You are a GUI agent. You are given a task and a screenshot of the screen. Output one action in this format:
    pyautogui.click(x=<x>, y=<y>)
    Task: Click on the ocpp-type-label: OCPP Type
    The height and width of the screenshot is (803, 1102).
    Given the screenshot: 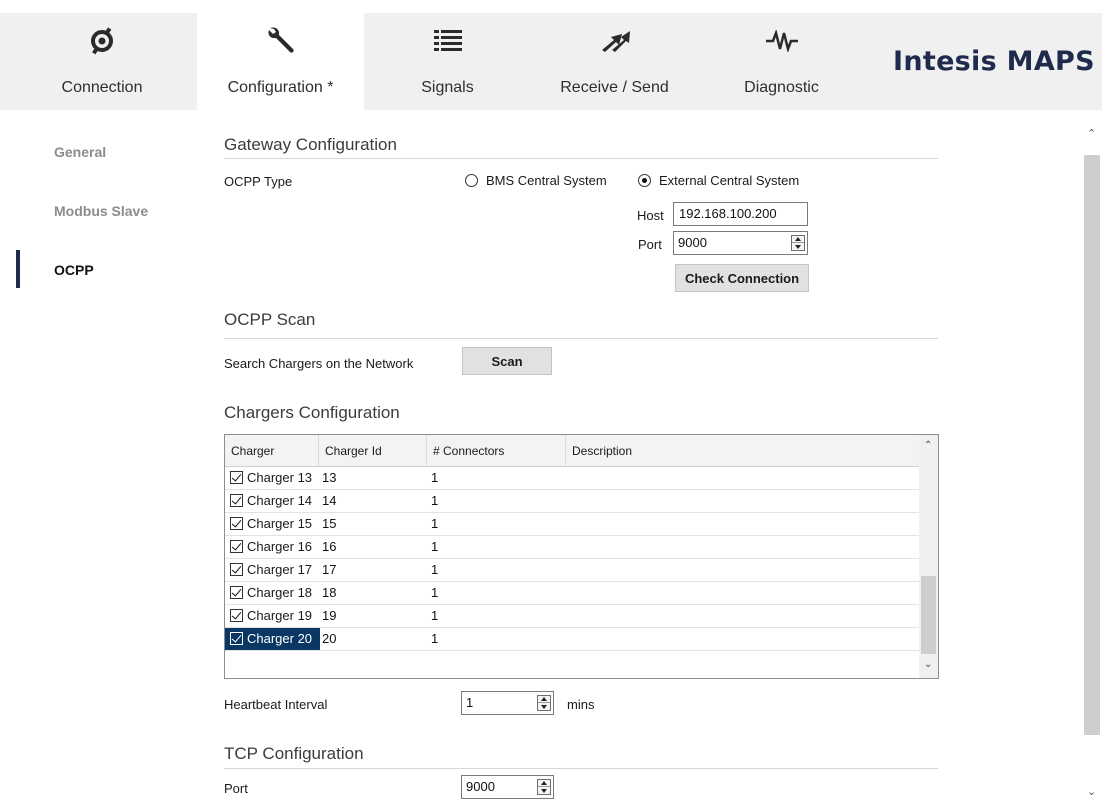 What is the action you would take?
    pyautogui.click(x=258, y=181)
    